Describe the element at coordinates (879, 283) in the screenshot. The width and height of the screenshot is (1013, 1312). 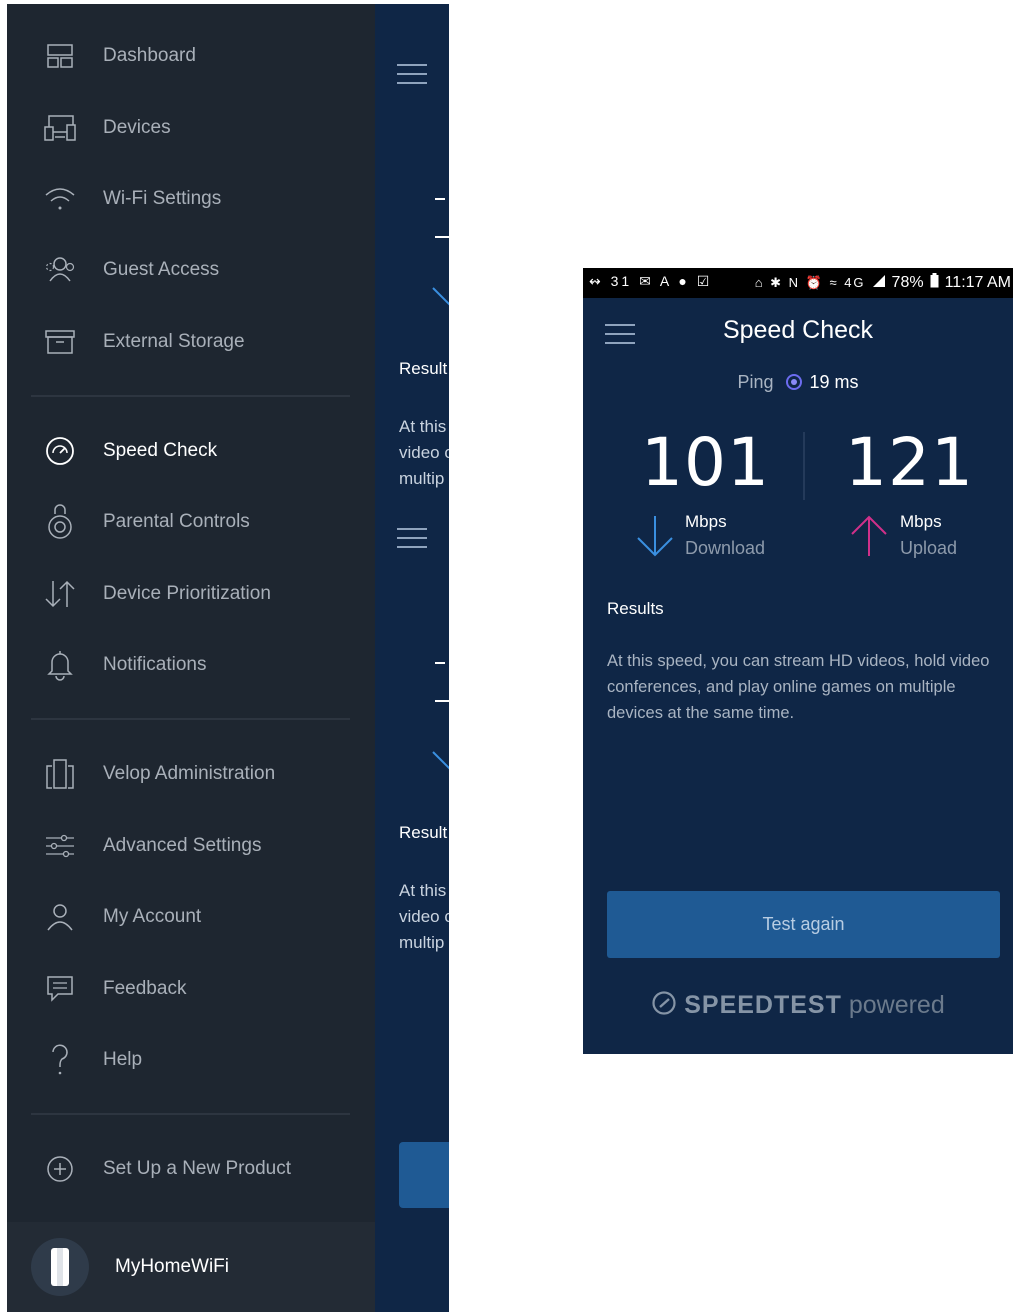
I see `signal-icon` at that location.